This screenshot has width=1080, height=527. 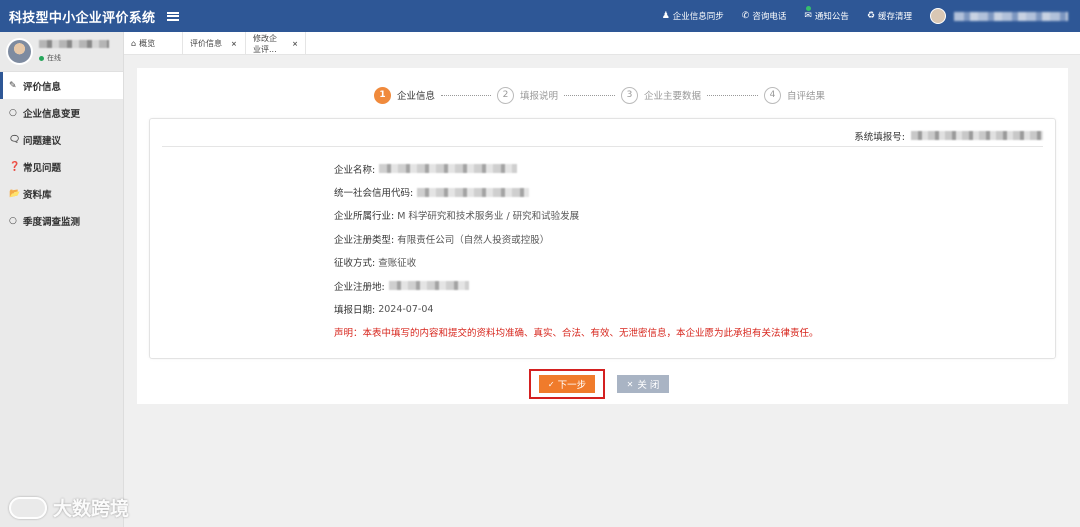 What do you see at coordinates (673, 96) in the screenshot?
I see `step-label: 企业主要数据` at bounding box center [673, 96].